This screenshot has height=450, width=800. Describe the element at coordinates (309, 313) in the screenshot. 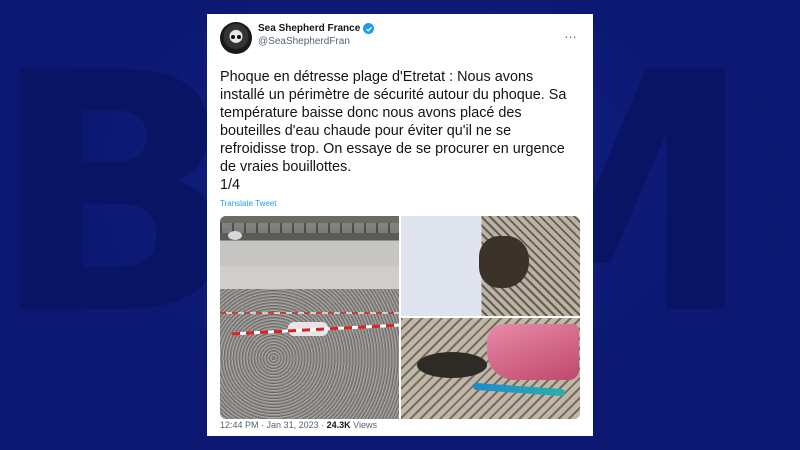

I see `photo-tape` at that location.